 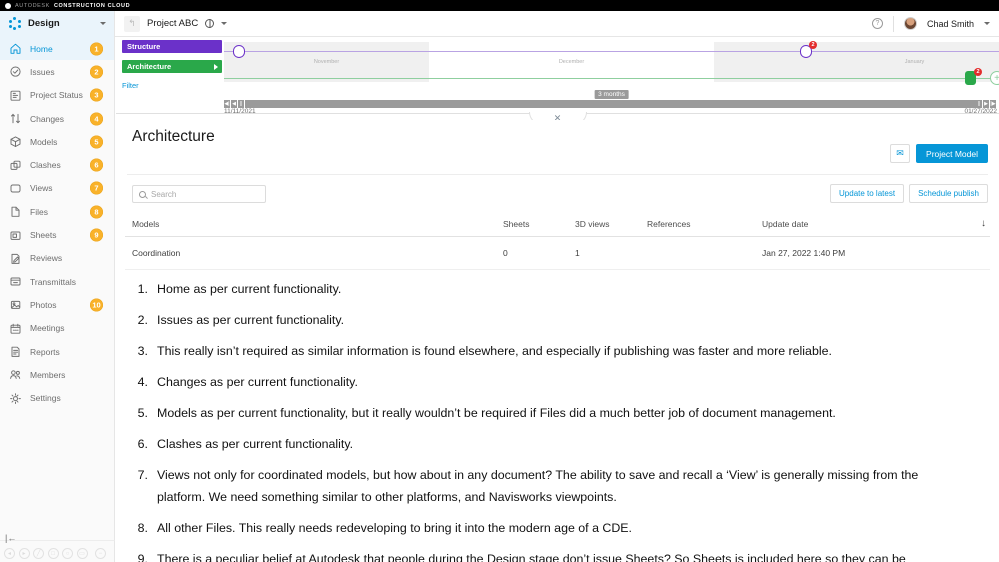 What do you see at coordinates (9, 553) in the screenshot?
I see `prev-icon: ◂` at bounding box center [9, 553].